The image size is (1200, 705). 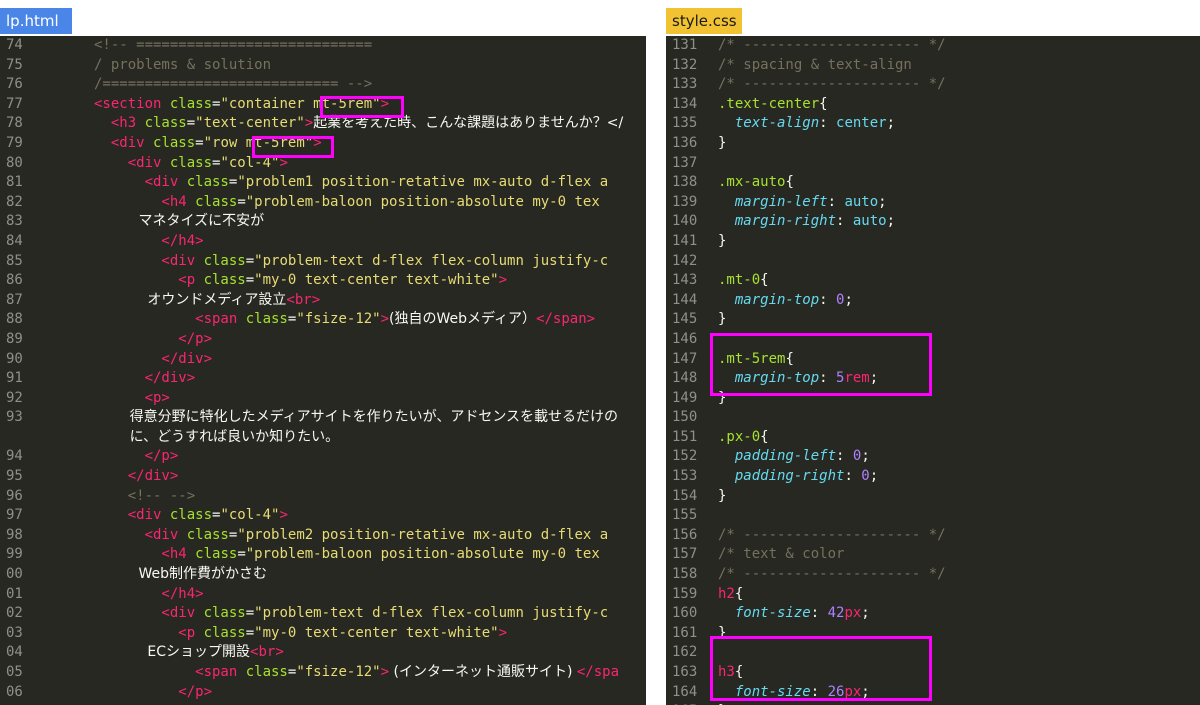 I want to click on code-line: 83 マネタイズに不安が, so click(x=323, y=222).